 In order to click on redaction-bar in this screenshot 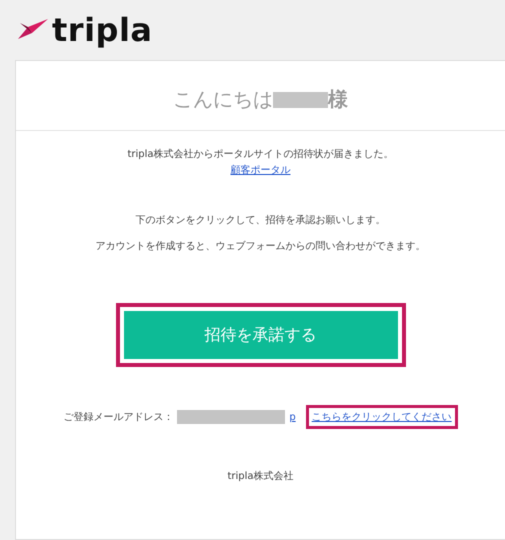, I will do `click(300, 100)`.